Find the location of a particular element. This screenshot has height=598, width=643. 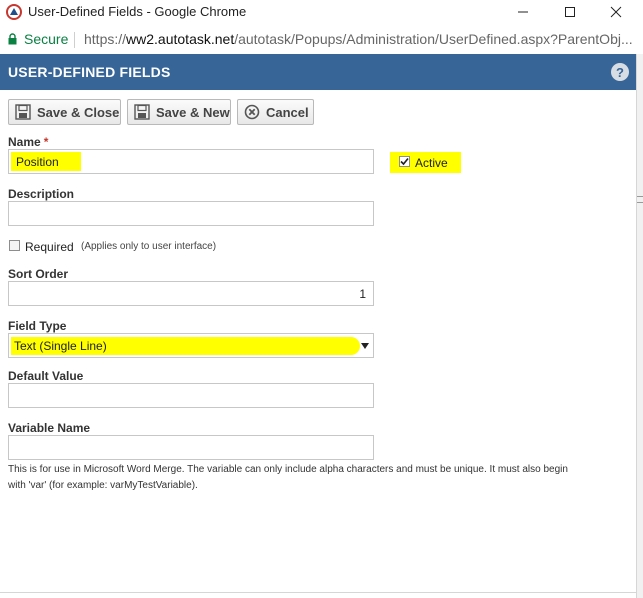

autotask-app-icon is located at coordinates (14, 12).